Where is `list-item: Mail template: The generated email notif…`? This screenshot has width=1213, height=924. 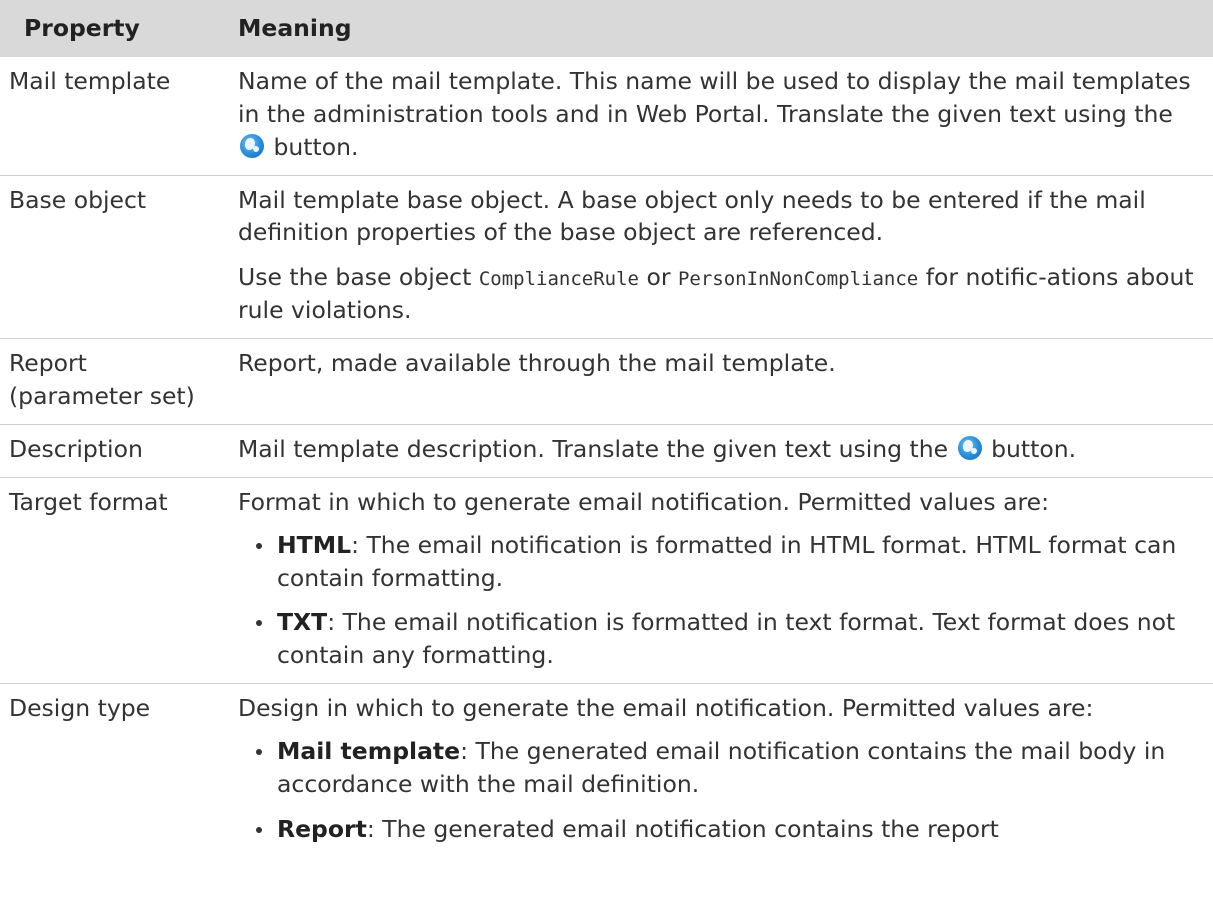
list-item: Mail template: The generated email notif… is located at coordinates (730, 768).